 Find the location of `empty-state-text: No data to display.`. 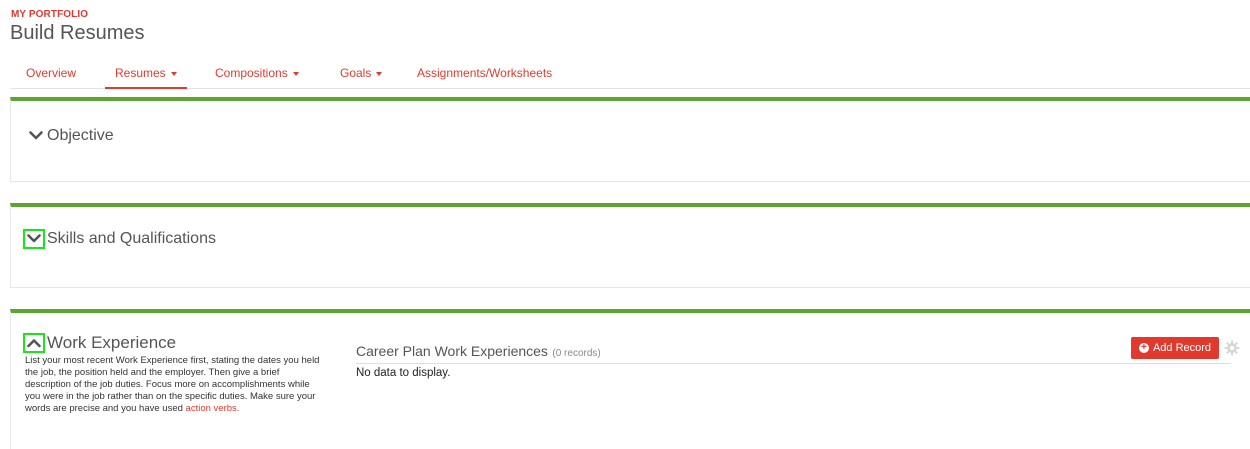

empty-state-text: No data to display. is located at coordinates (403, 373).